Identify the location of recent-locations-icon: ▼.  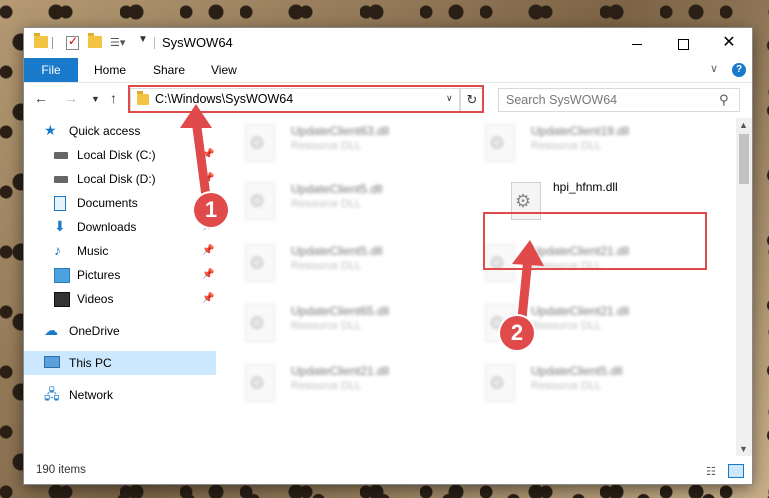
(95, 99).